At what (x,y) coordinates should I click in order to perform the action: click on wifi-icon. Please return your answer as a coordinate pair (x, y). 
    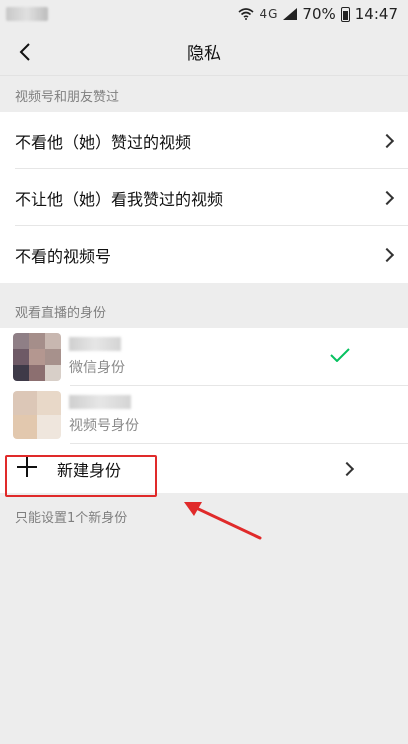
    Looking at the image, I should click on (246, 14).